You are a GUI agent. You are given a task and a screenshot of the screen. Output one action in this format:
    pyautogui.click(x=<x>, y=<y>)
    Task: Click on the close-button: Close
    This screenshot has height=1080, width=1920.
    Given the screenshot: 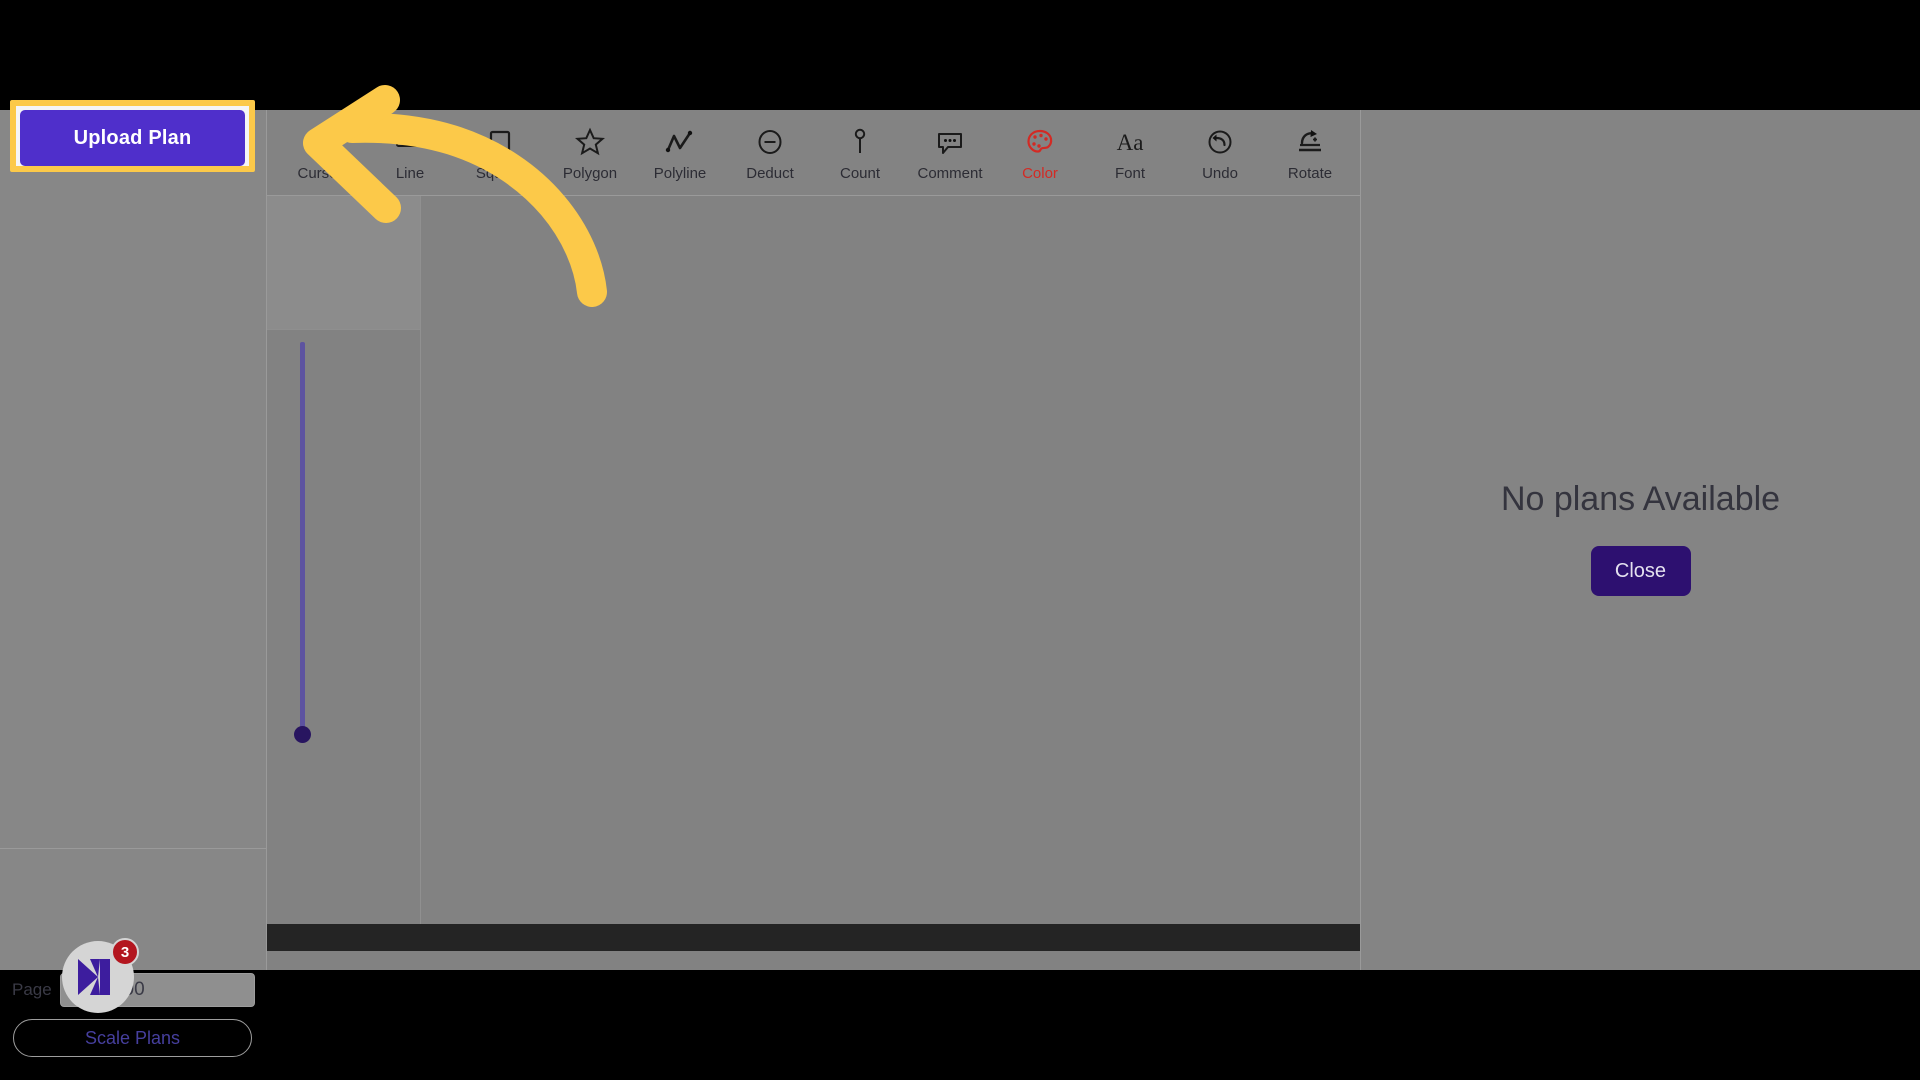 What is the action you would take?
    pyautogui.click(x=1640, y=571)
    